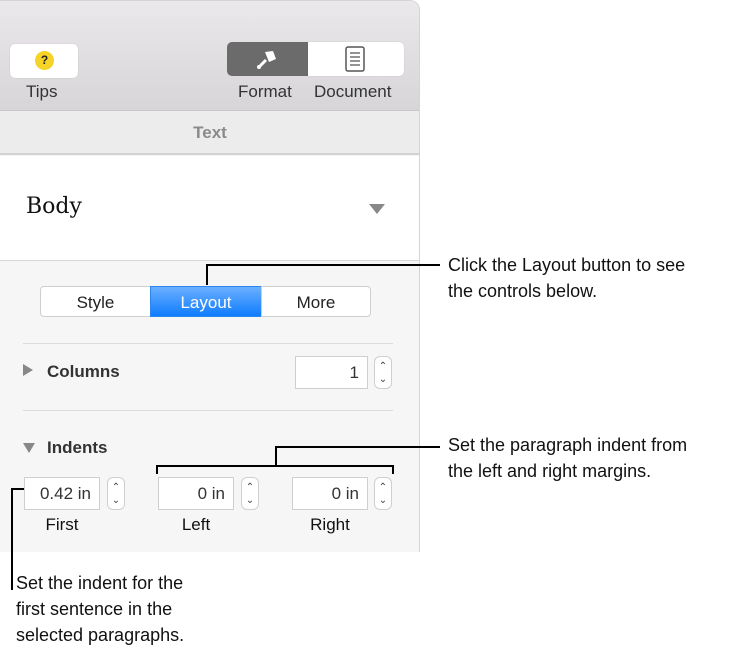  Describe the element at coordinates (94, 609) in the screenshot. I see `callout-text: first sentence in the` at that location.